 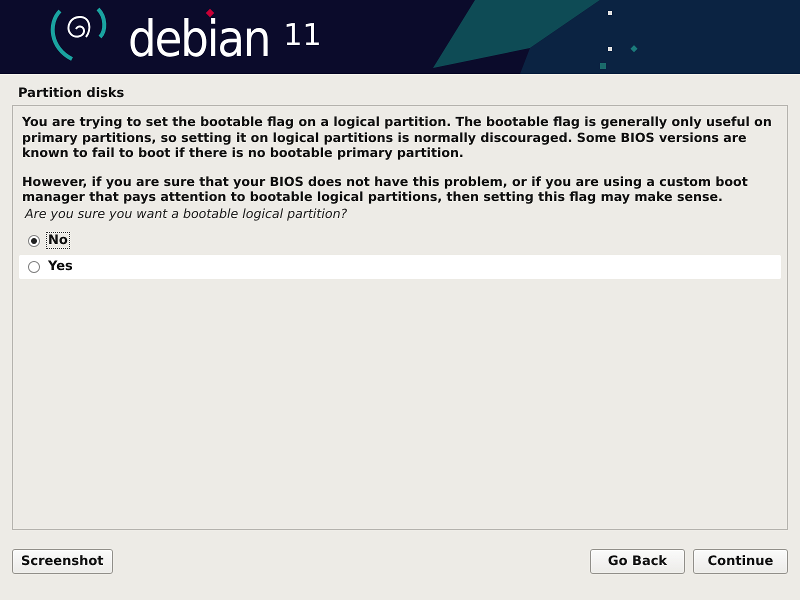 I want to click on radio-option: No, so click(x=400, y=240).